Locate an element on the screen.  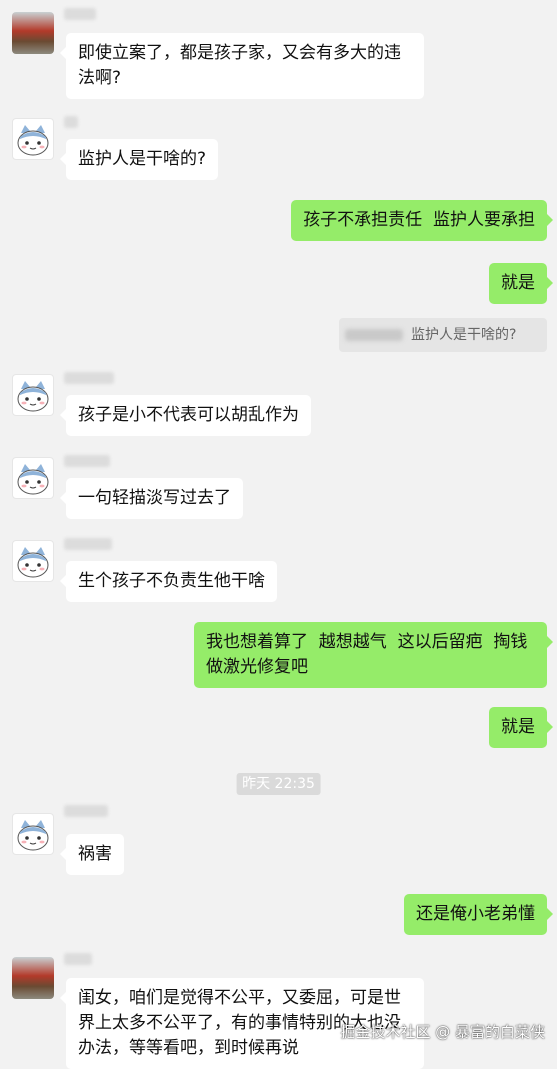
quoted-reply: 监护人是干啥的? is located at coordinates (443, 335).